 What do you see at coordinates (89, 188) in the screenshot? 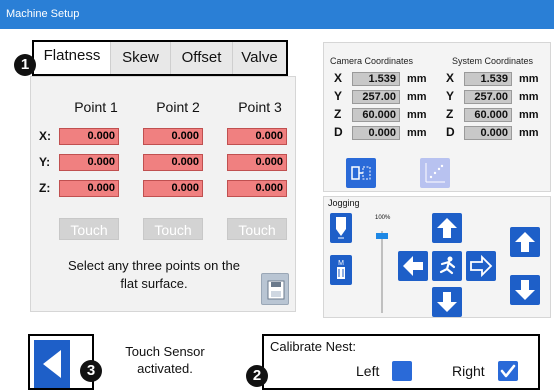
I see `point1-z-field: 0.000` at bounding box center [89, 188].